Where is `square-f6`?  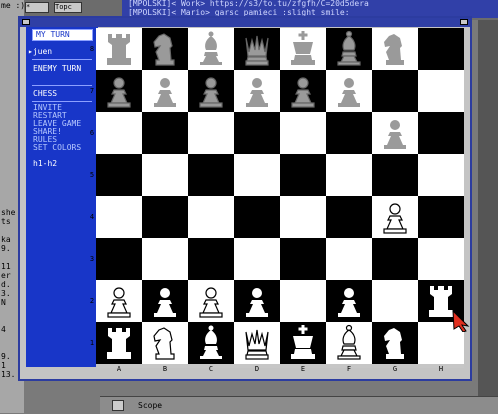
square-f6 is located at coordinates (349, 133).